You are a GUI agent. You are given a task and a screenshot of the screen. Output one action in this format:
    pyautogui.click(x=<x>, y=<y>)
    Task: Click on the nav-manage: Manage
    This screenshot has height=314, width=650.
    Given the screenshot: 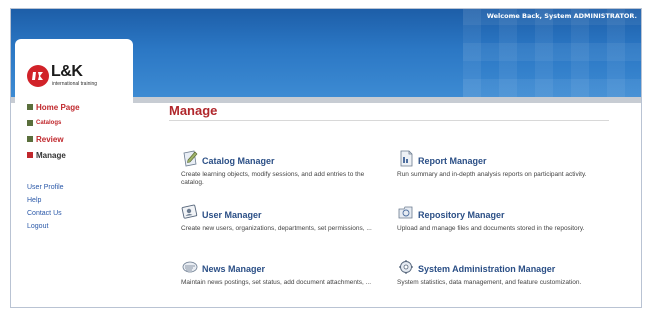 What is the action you would take?
    pyautogui.click(x=79, y=155)
    